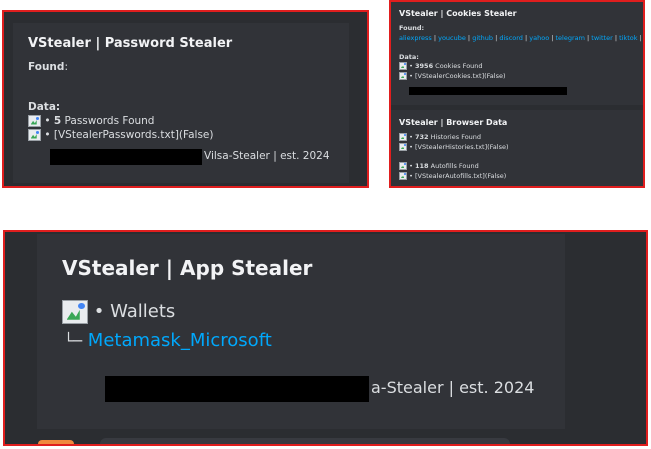 This screenshot has width=651, height=449. Describe the element at coordinates (628, 38) in the screenshot. I see `site-link: tiktok` at that location.